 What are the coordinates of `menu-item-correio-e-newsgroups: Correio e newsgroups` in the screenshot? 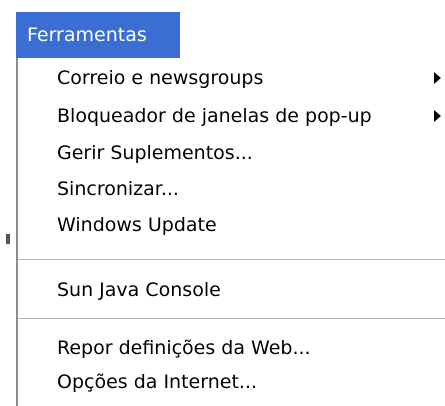 It's located at (231, 78).